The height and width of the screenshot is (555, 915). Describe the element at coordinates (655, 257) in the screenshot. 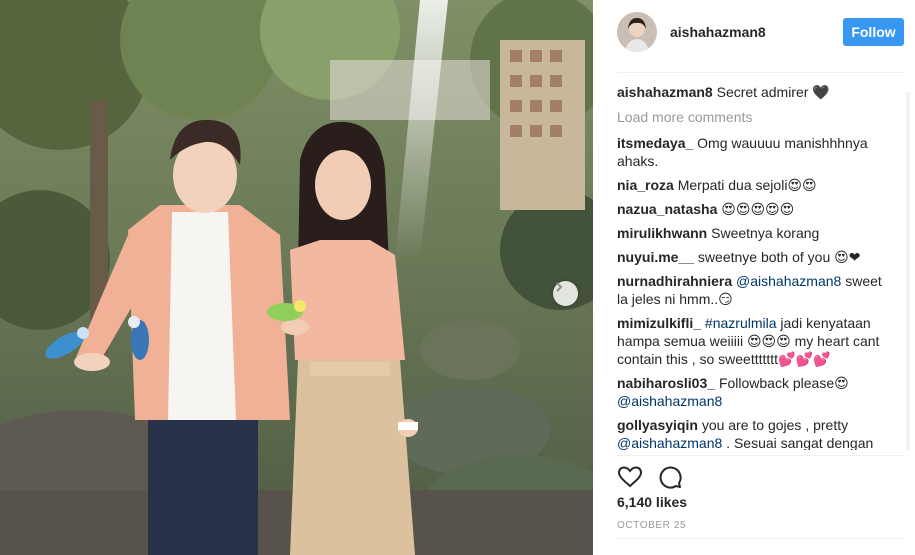

I see `comment-username: nuyui.me__` at that location.